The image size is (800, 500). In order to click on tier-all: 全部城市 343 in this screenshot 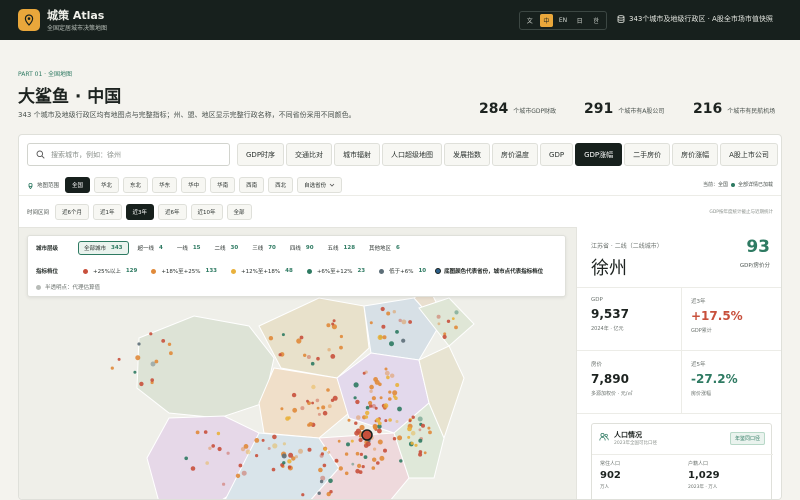, I will do `click(103, 248)`.